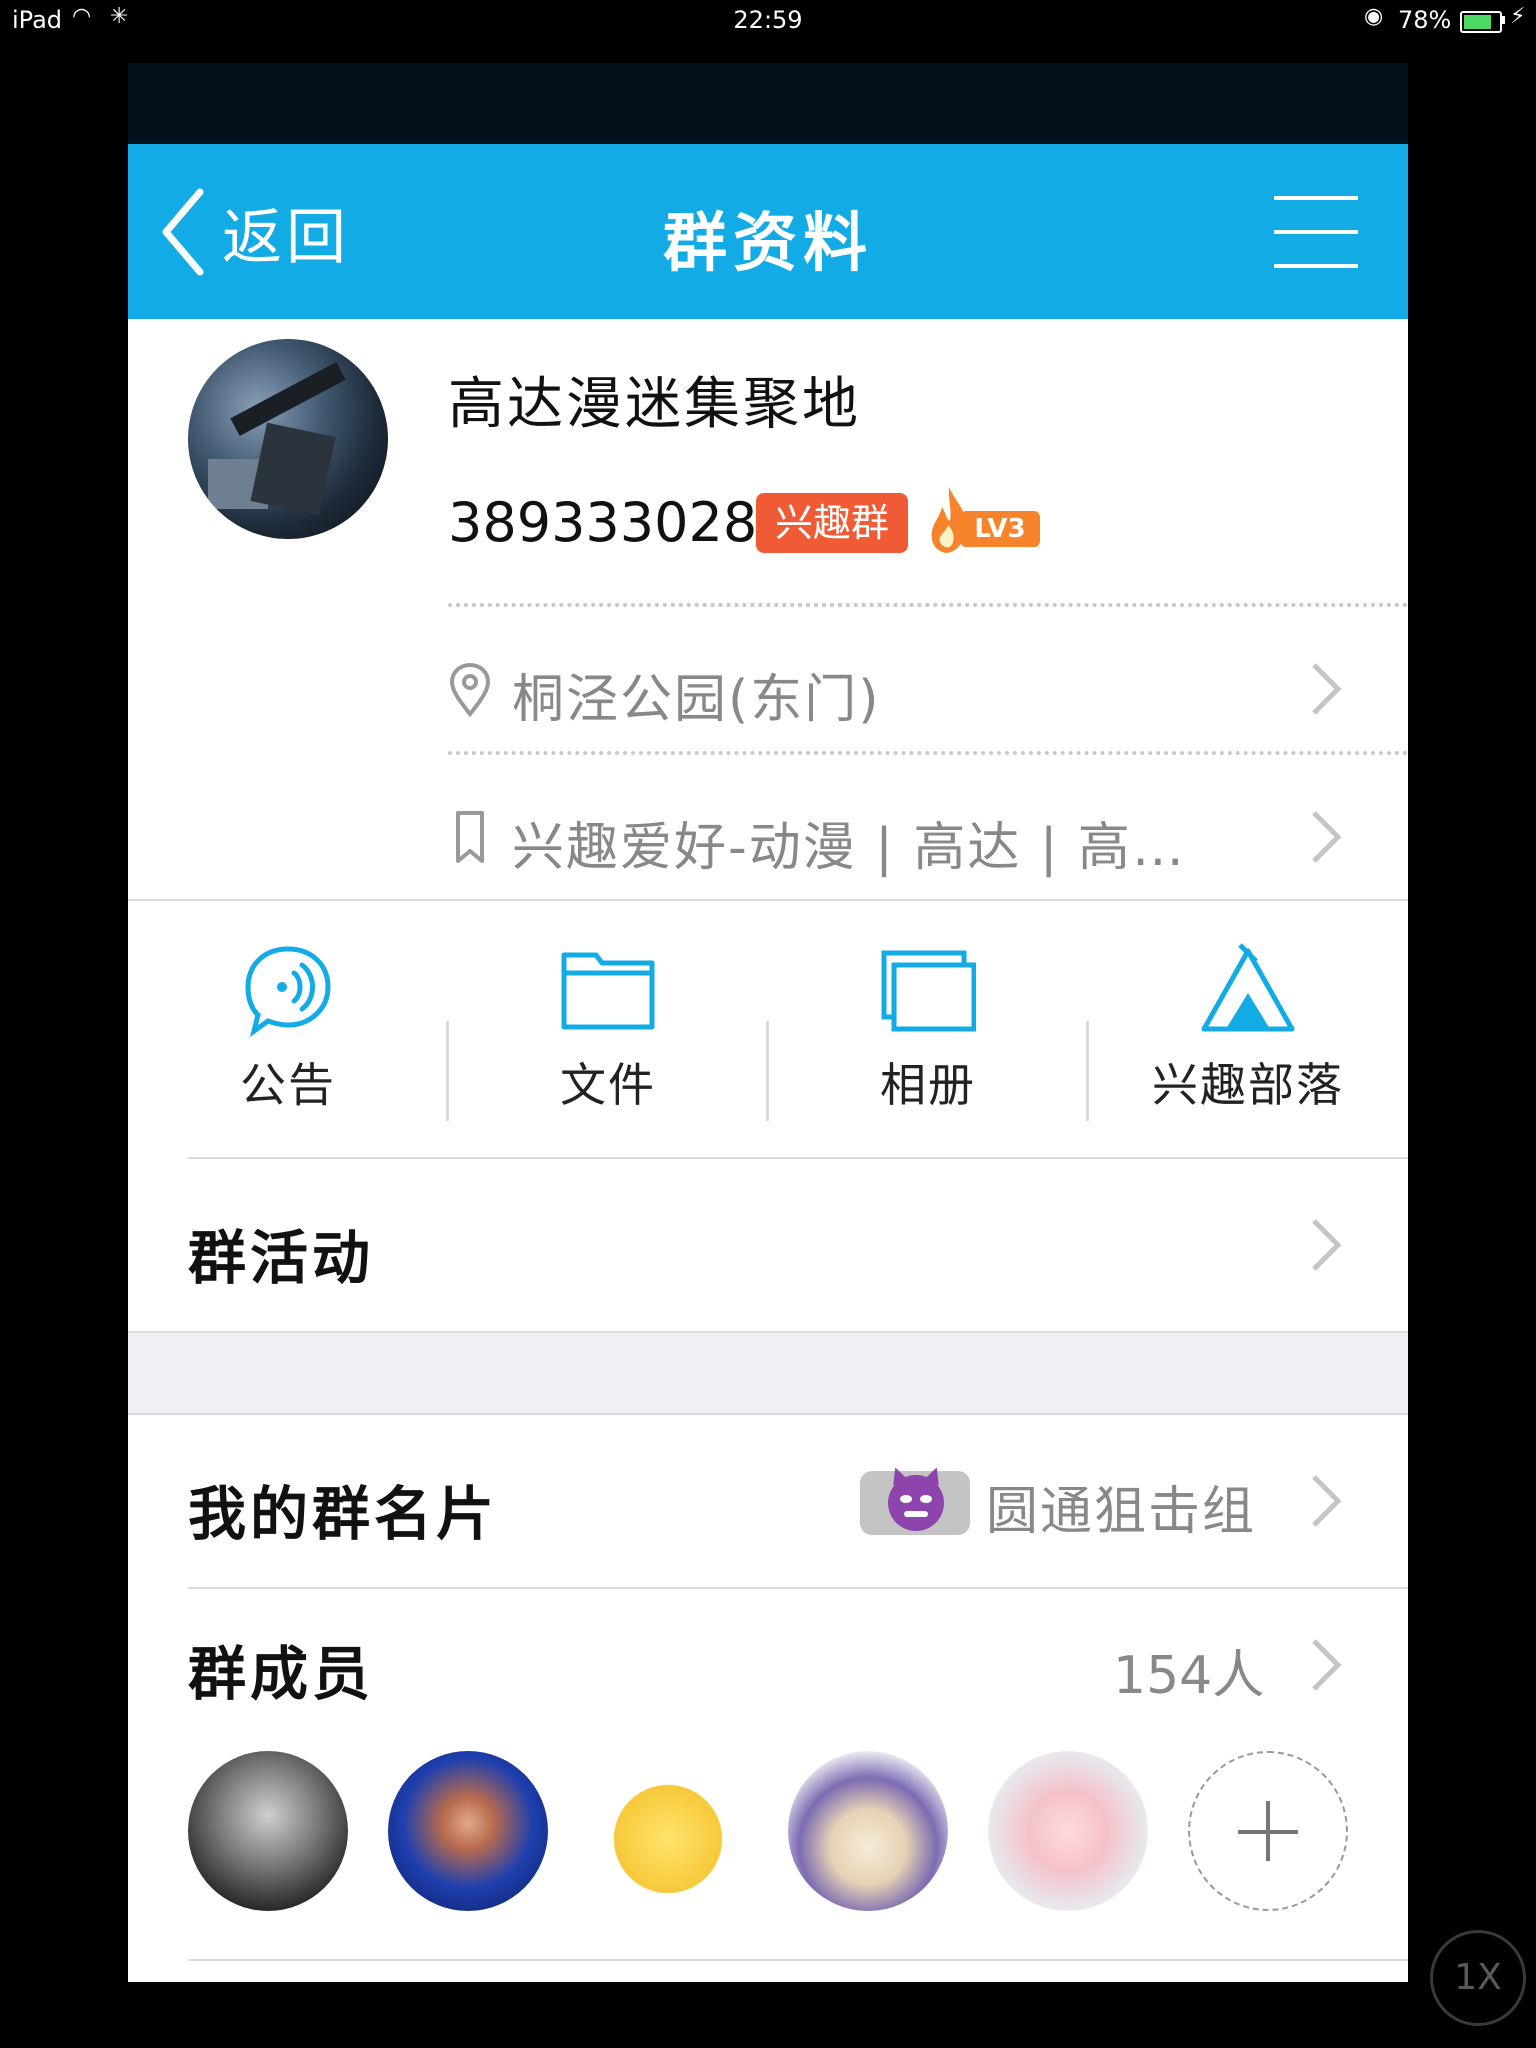 The height and width of the screenshot is (2048, 1536). I want to click on interest-group-tag: 兴趣群, so click(832, 523).